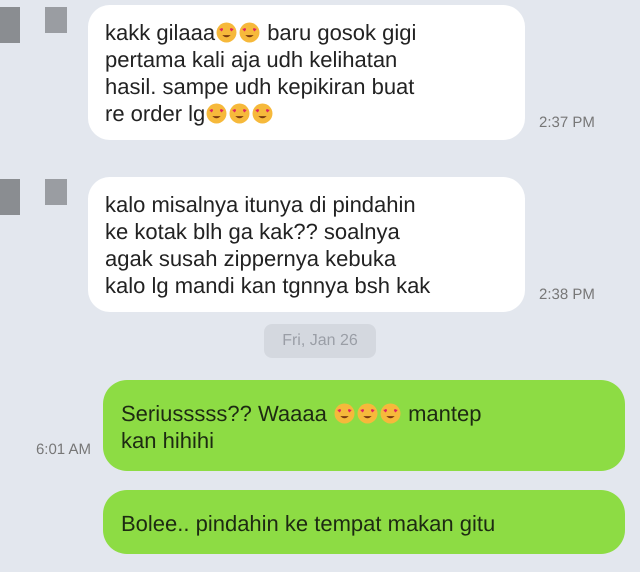 This screenshot has height=572, width=640. Describe the element at coordinates (259, 86) in the screenshot. I see `message-text: hasil. sampe udh kepikiran buat` at that location.